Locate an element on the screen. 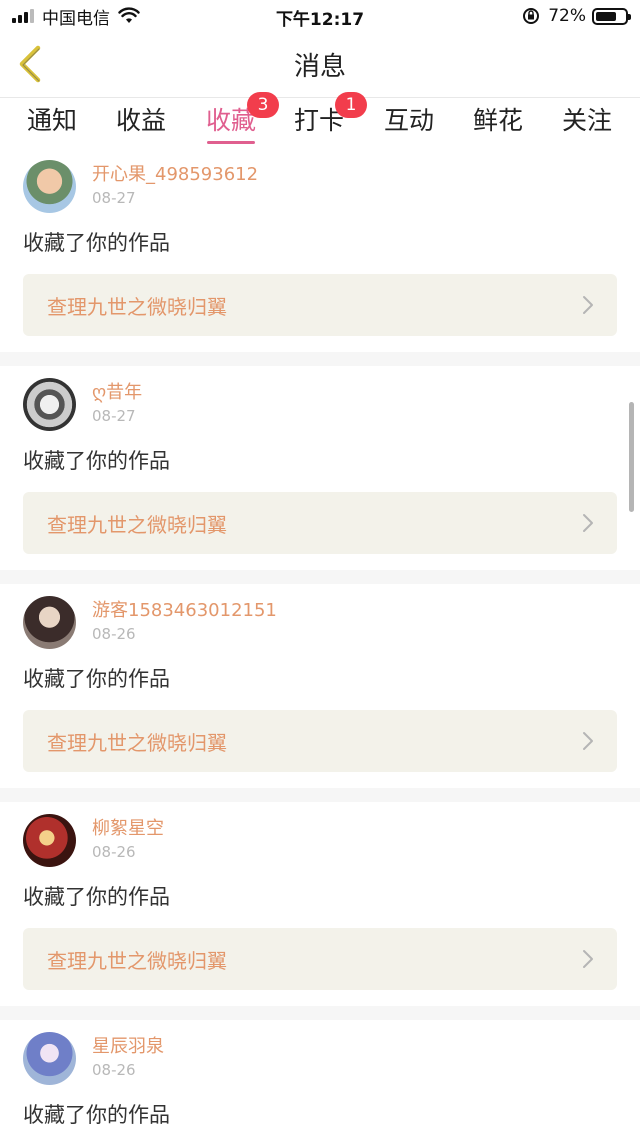 The height and width of the screenshot is (1138, 640). username: 游客1583463012151 is located at coordinates (184, 611).